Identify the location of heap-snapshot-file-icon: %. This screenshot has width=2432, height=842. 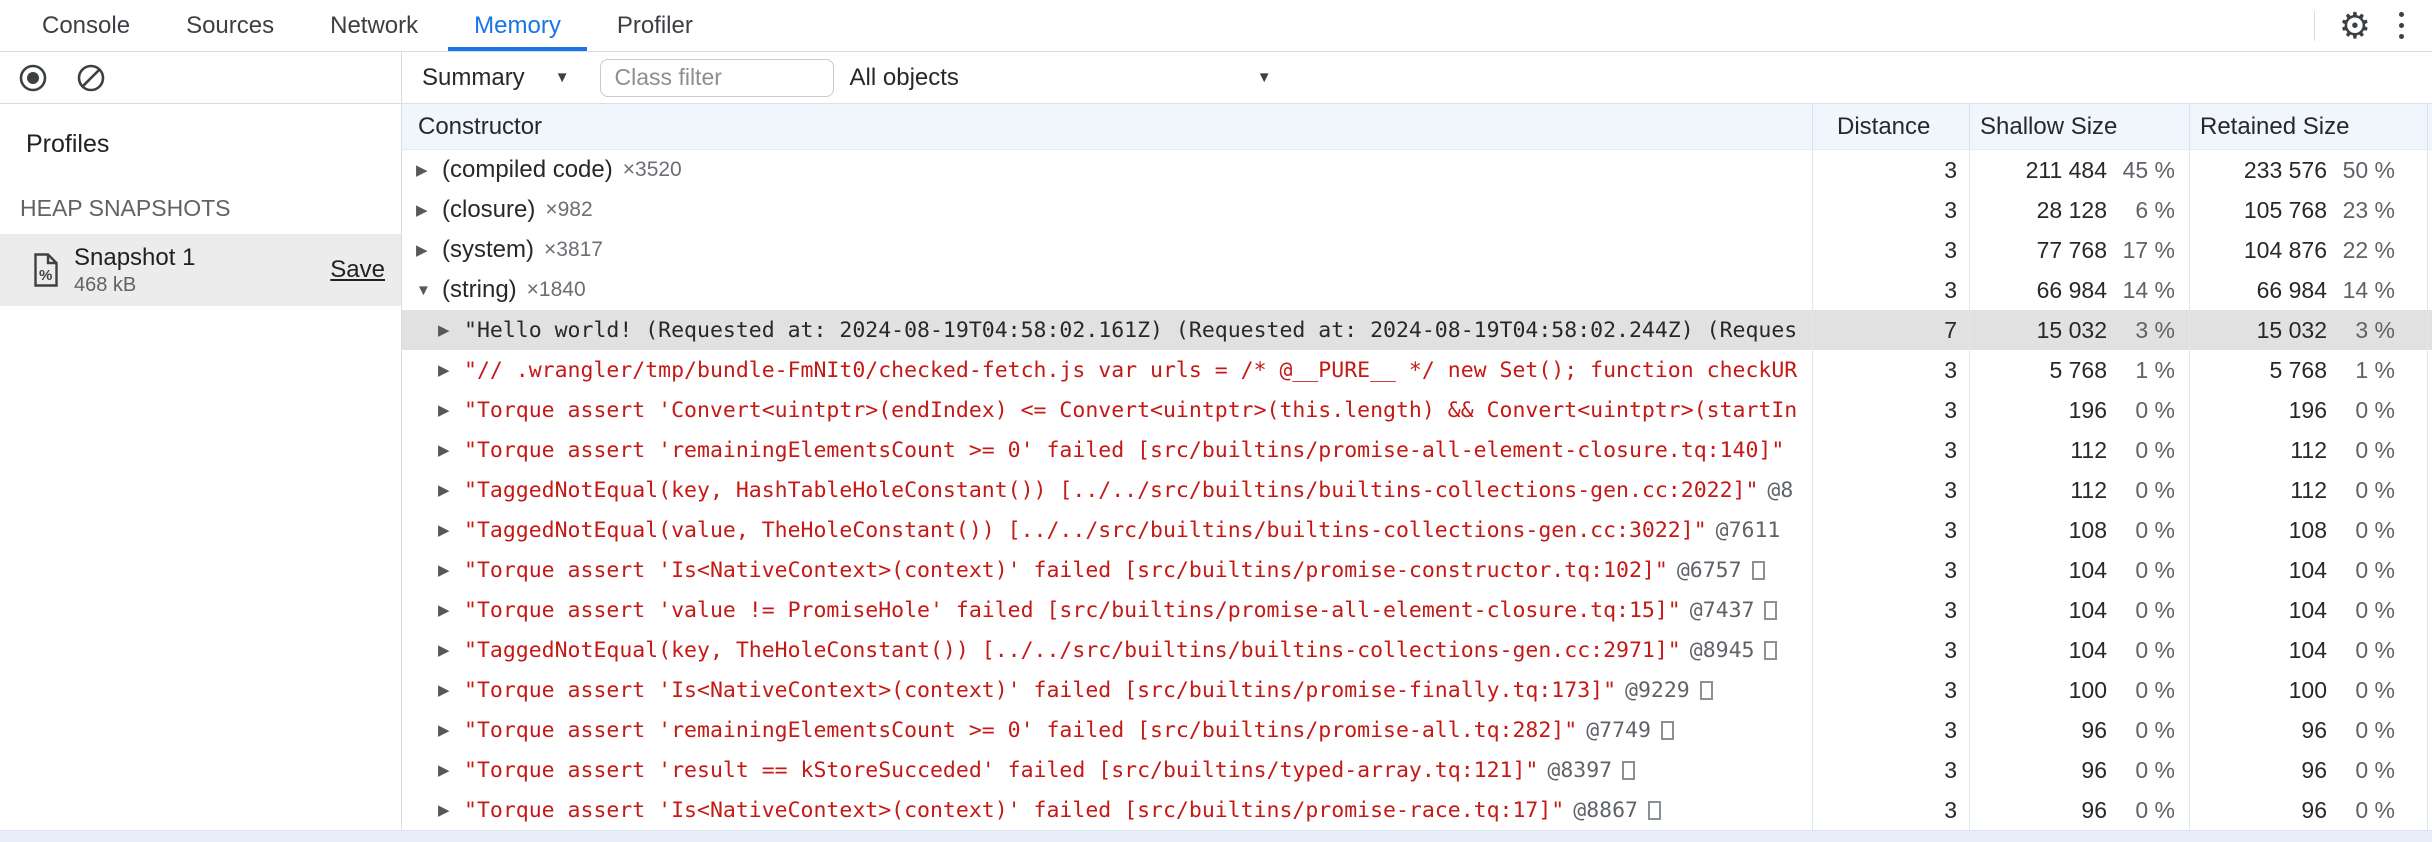
(46, 270).